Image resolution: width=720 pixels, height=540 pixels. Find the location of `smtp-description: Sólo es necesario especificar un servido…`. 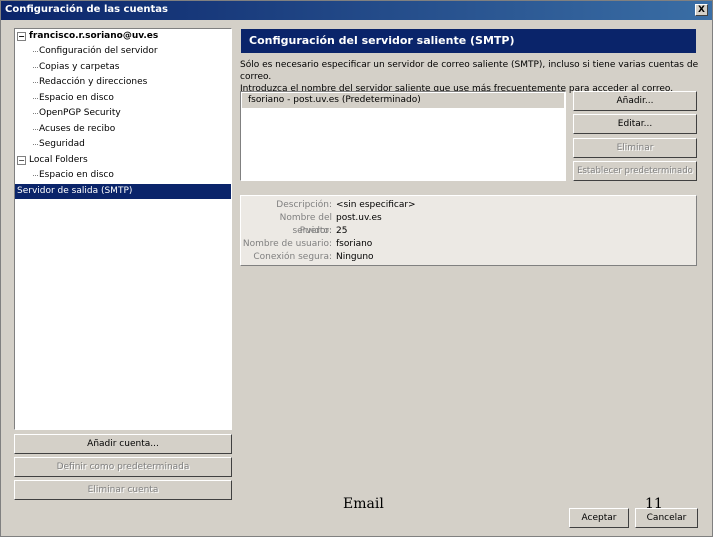

smtp-description: Sólo es necesario especificar un servido… is located at coordinates (470, 77).